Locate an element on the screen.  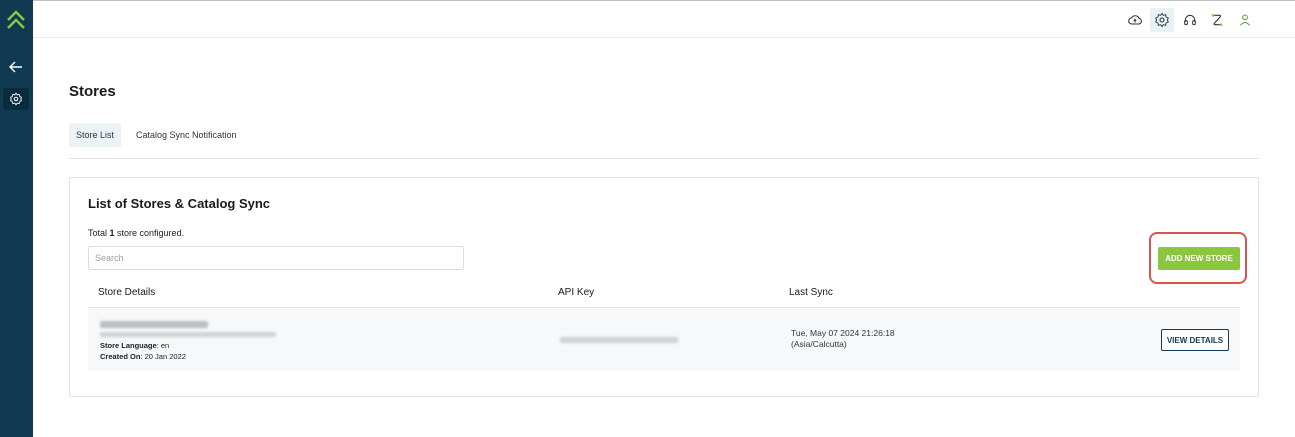
created-on: Created On: 20 Jan 2022 is located at coordinates (143, 356).